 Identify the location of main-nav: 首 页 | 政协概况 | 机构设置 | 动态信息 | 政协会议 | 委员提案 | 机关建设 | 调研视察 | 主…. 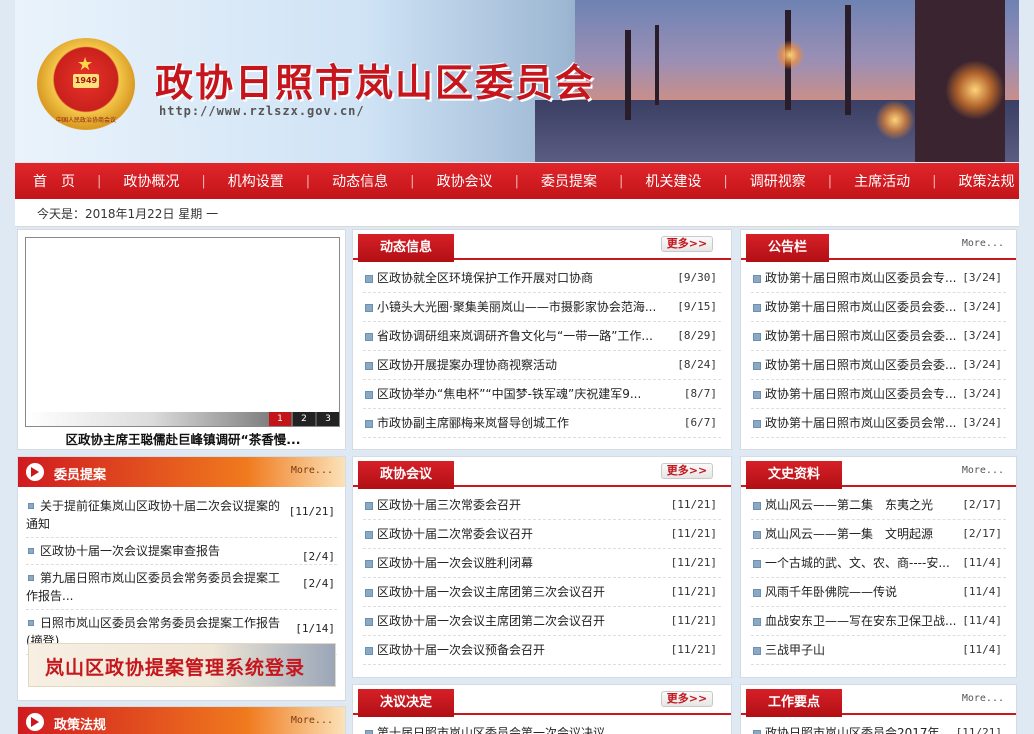
(517, 181).